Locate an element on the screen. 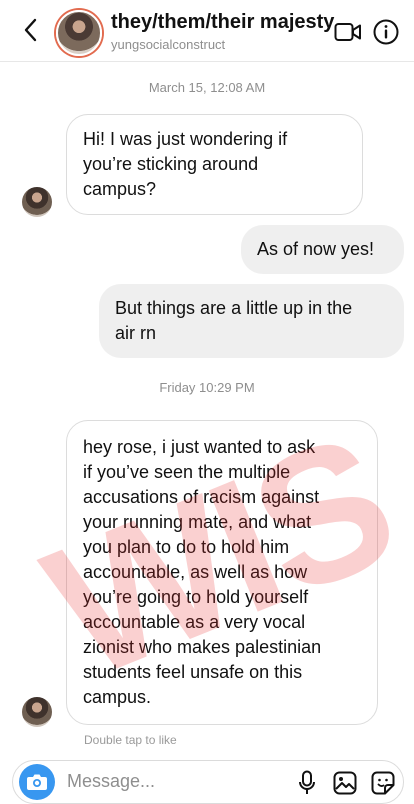 The height and width of the screenshot is (804, 414). message-line: zionist who makes palestinian is located at coordinates (202, 647).